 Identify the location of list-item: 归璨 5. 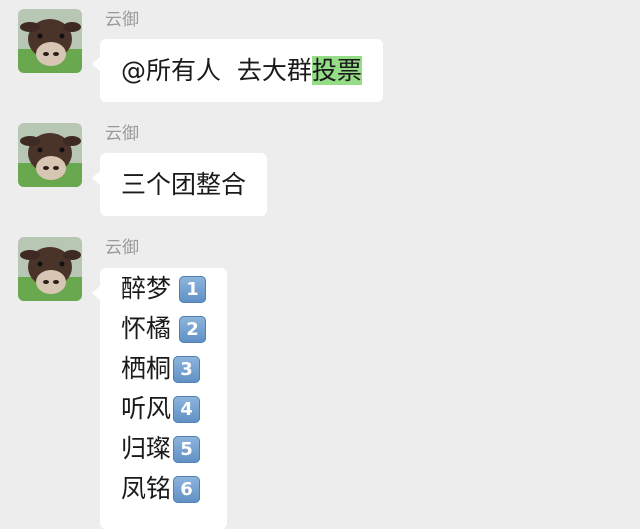
(163, 449).